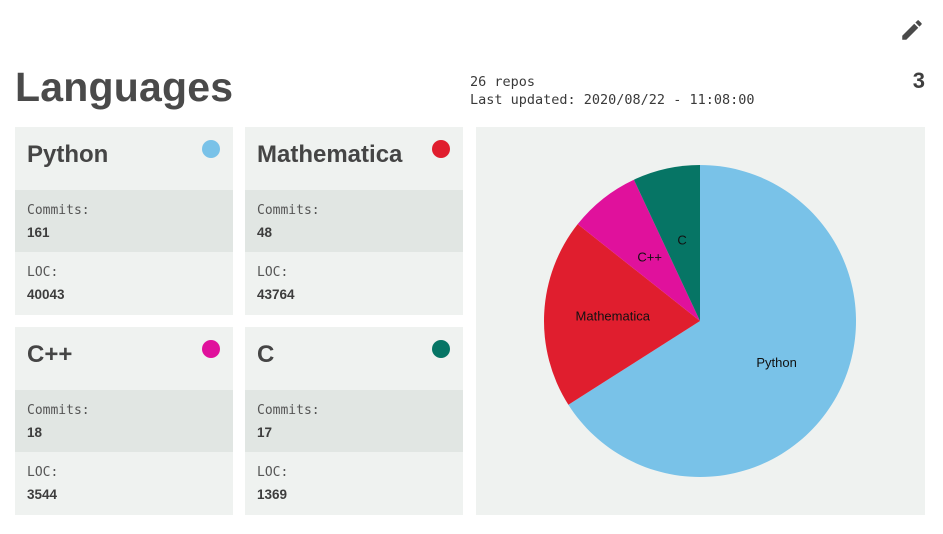  I want to click on language-card-python: Python Commits: 161 LOC: 40043, so click(124, 221).